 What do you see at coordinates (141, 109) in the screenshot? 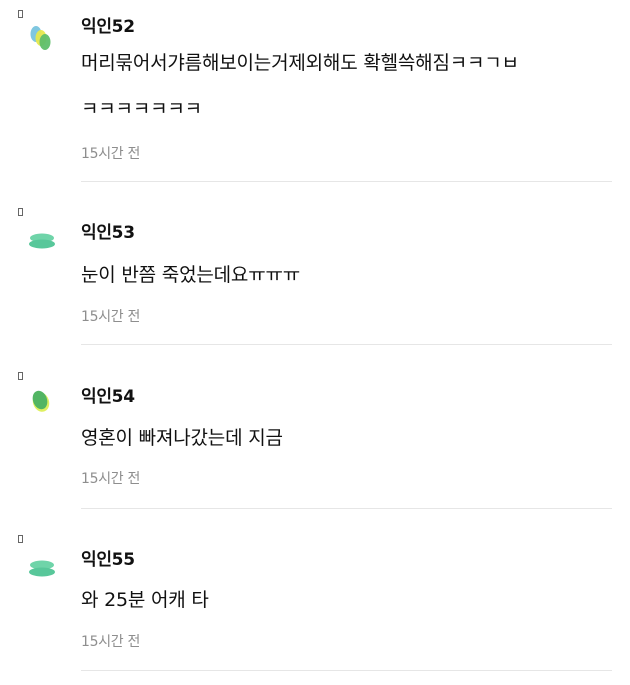
I see `comment-text-line: ㅋㅋㅋㅋㅋㅋㅋ` at bounding box center [141, 109].